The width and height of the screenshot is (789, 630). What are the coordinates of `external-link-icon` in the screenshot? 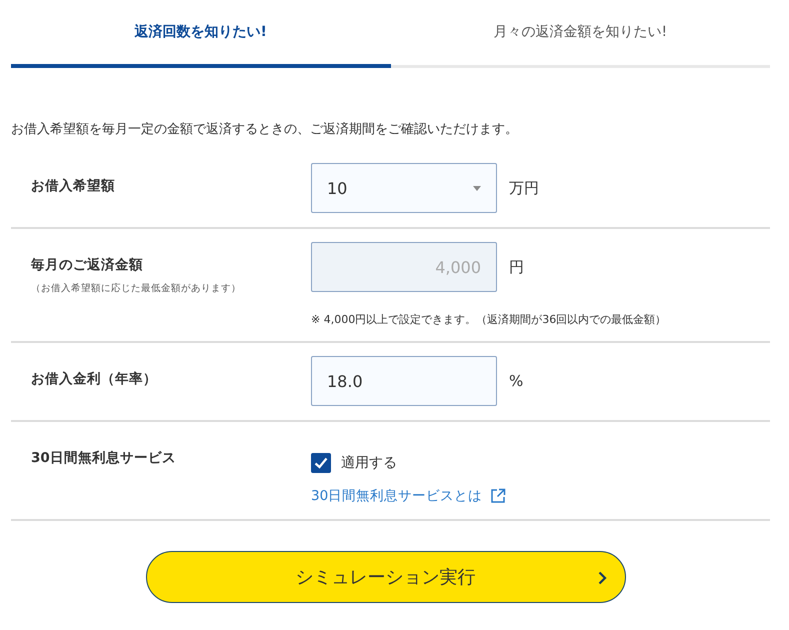 It's located at (498, 496).